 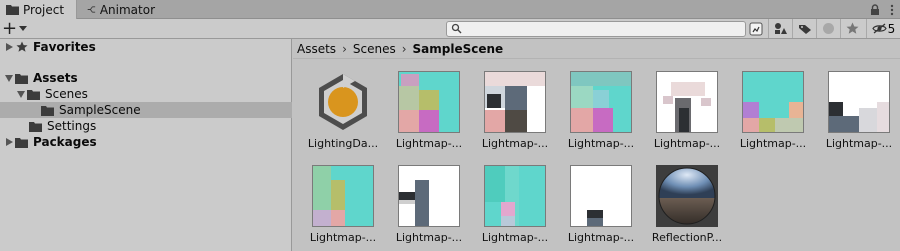 What do you see at coordinates (687, 196) in the screenshot?
I see `reflection-probe-sphere-icon` at bounding box center [687, 196].